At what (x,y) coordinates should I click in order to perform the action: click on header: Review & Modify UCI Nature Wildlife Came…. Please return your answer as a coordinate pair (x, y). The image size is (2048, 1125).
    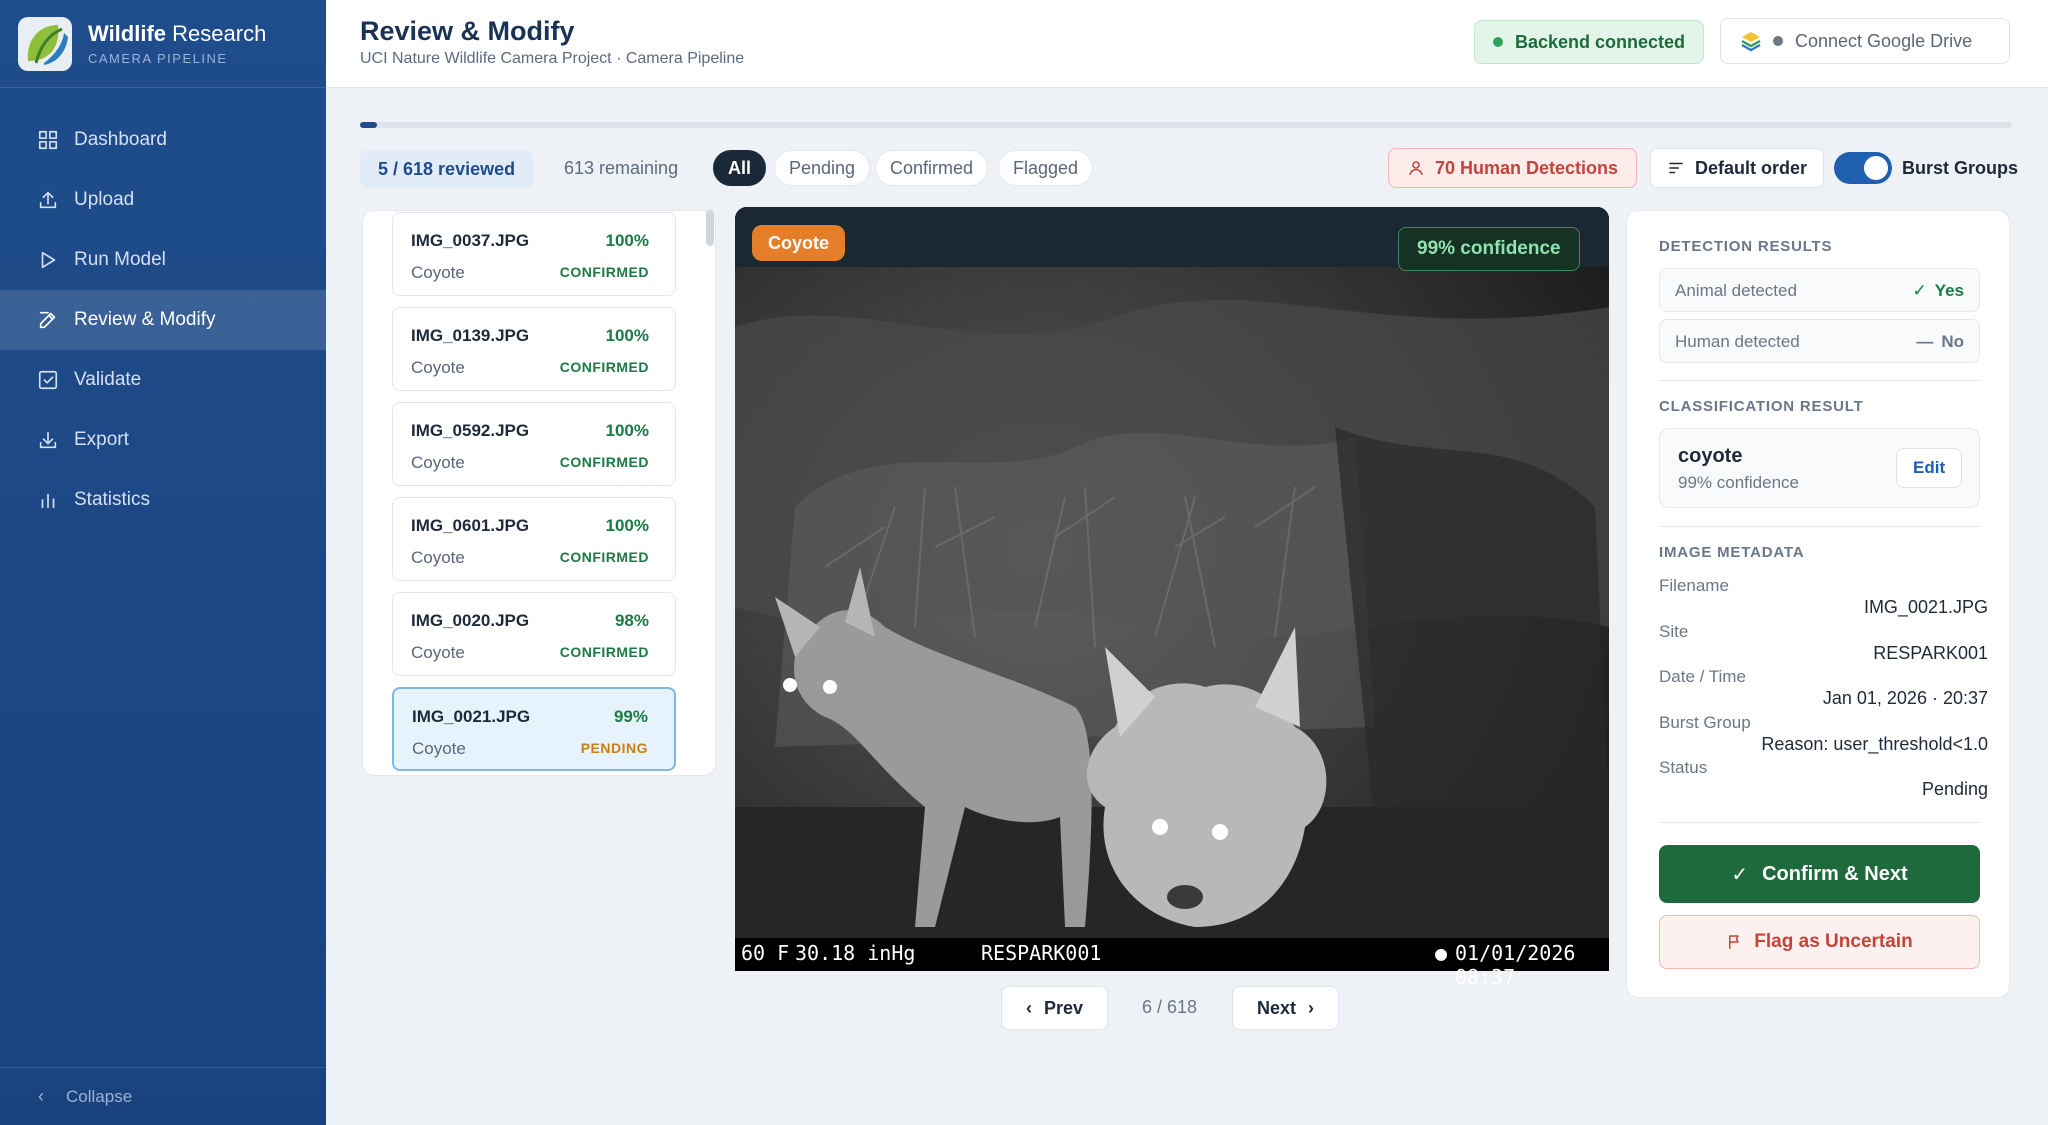
    Looking at the image, I should click on (1187, 44).